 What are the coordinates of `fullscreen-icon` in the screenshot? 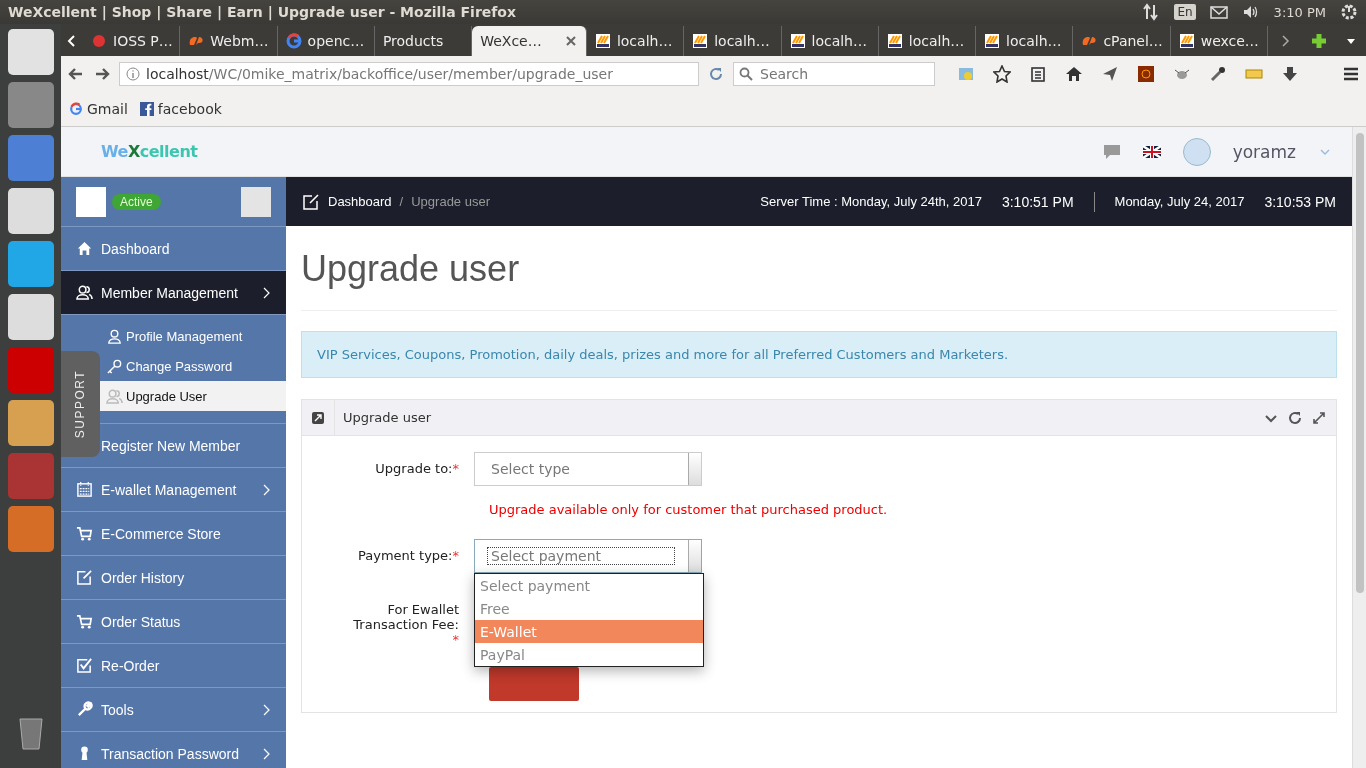 It's located at (1319, 417).